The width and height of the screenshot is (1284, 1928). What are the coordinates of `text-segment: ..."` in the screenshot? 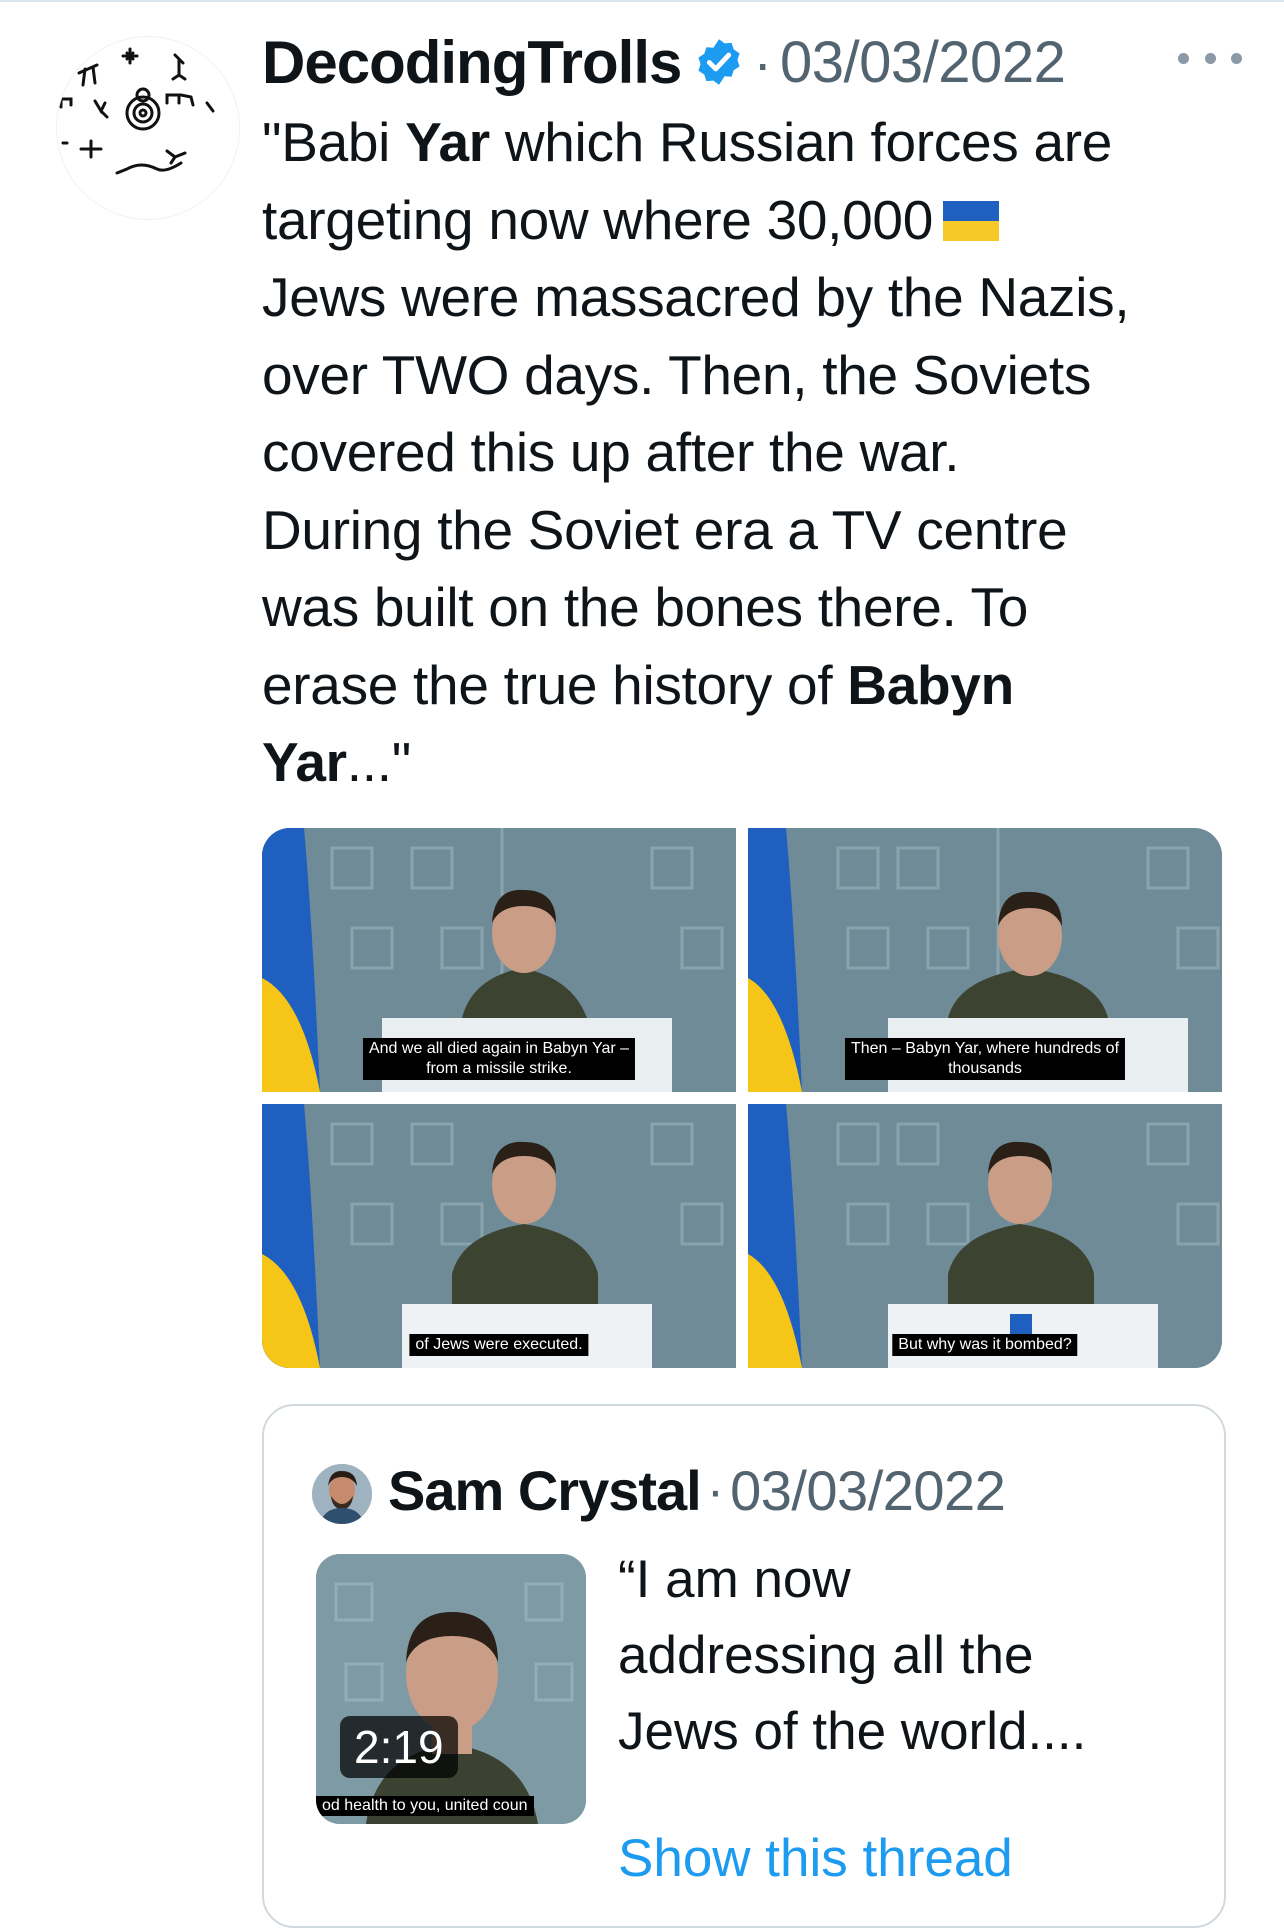 It's located at (378, 762).